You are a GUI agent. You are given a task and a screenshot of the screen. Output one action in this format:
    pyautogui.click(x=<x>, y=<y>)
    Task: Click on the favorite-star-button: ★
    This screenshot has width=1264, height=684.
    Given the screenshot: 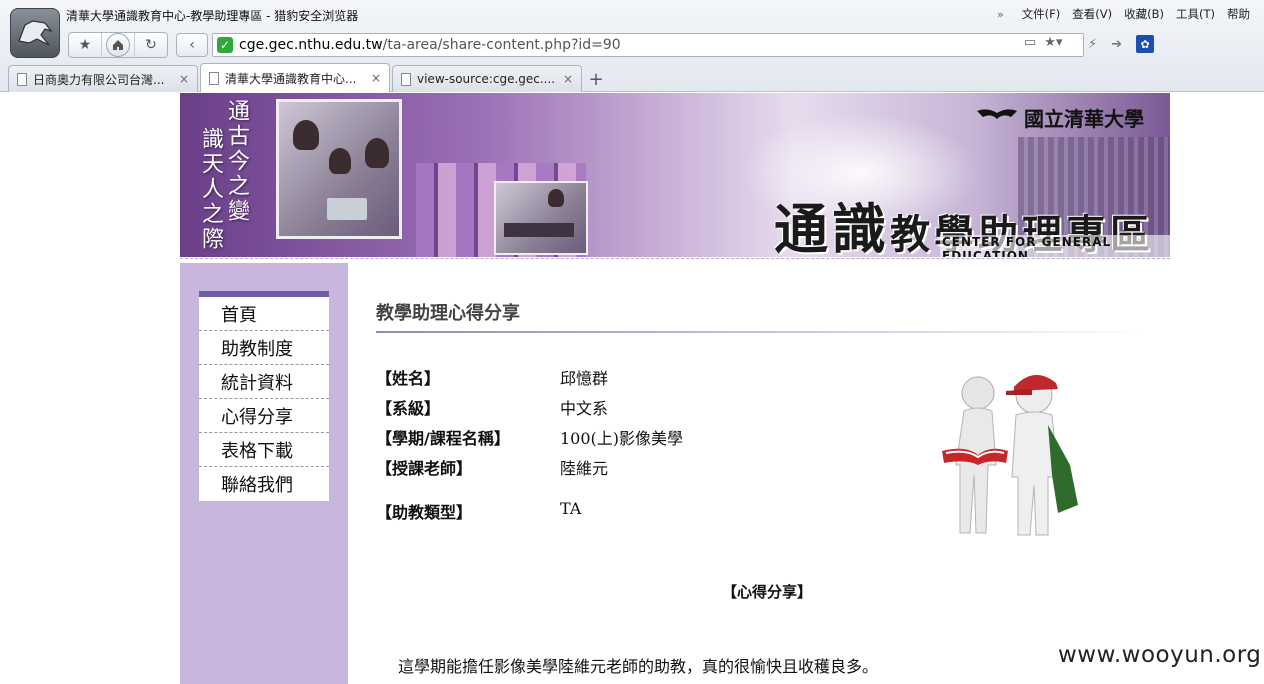 What is the action you would take?
    pyautogui.click(x=85, y=45)
    